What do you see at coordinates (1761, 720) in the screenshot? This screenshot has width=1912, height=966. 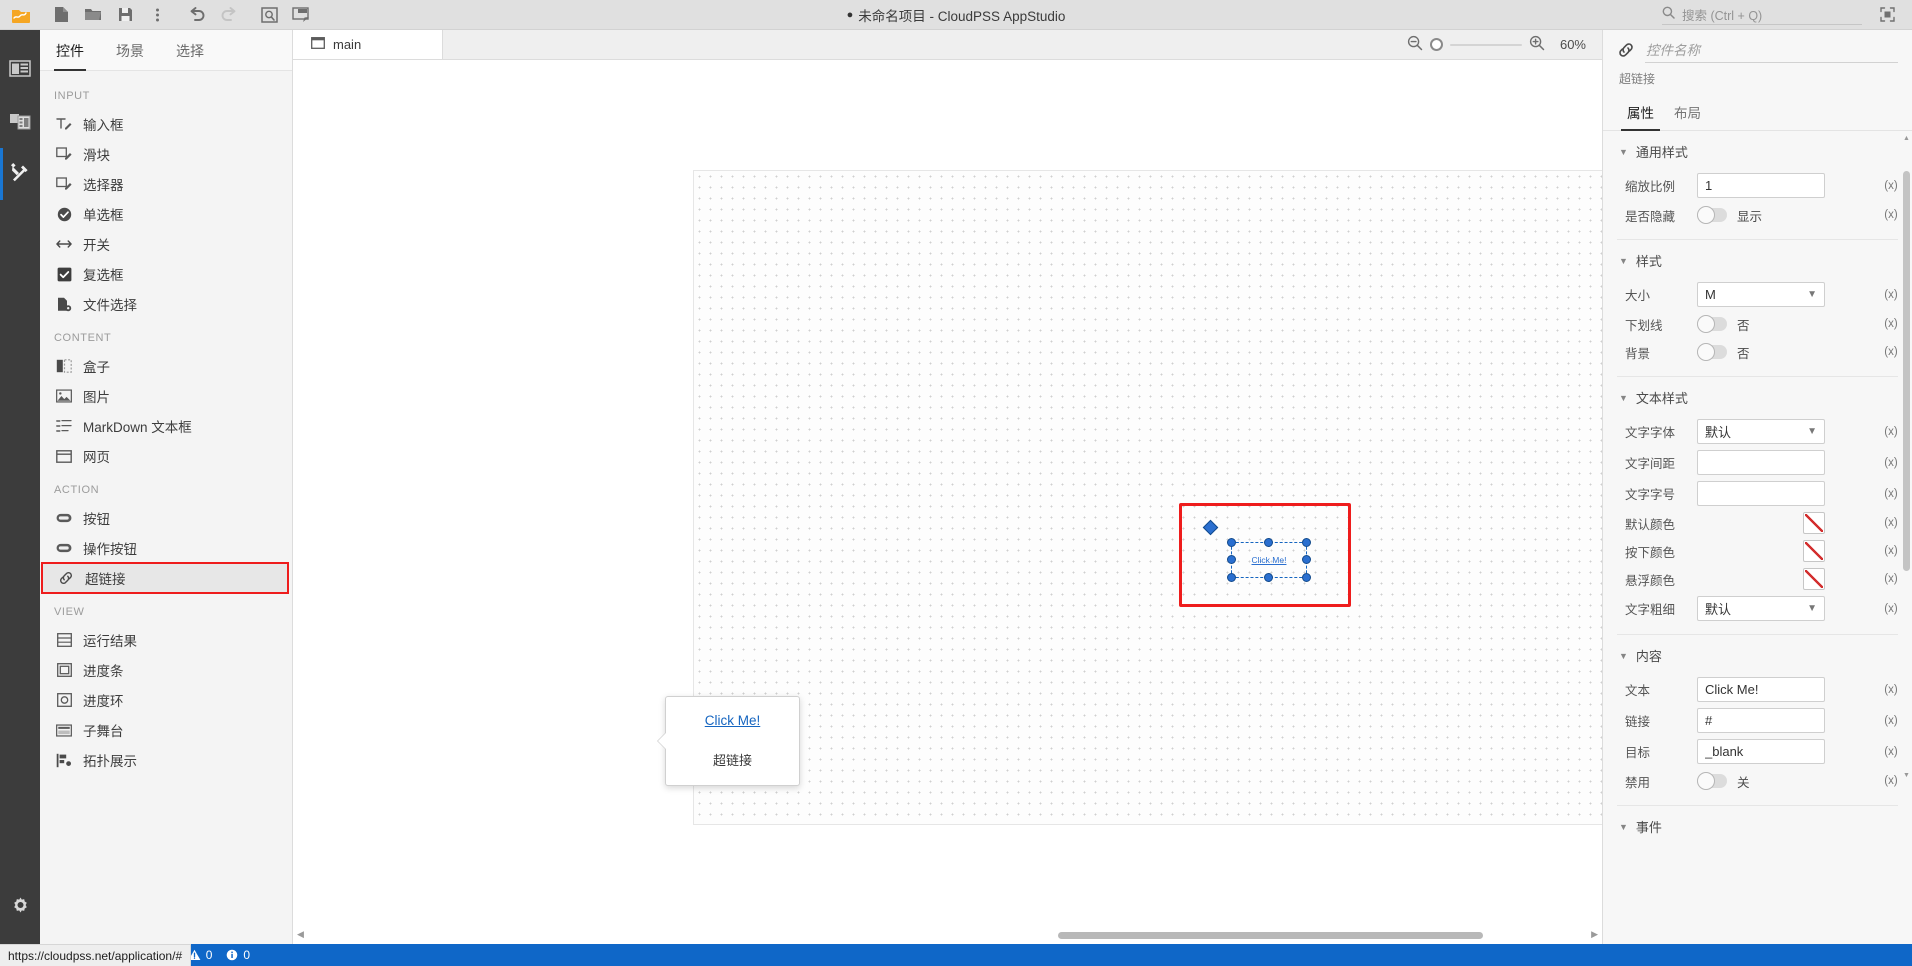 I see `property-input-链接` at bounding box center [1761, 720].